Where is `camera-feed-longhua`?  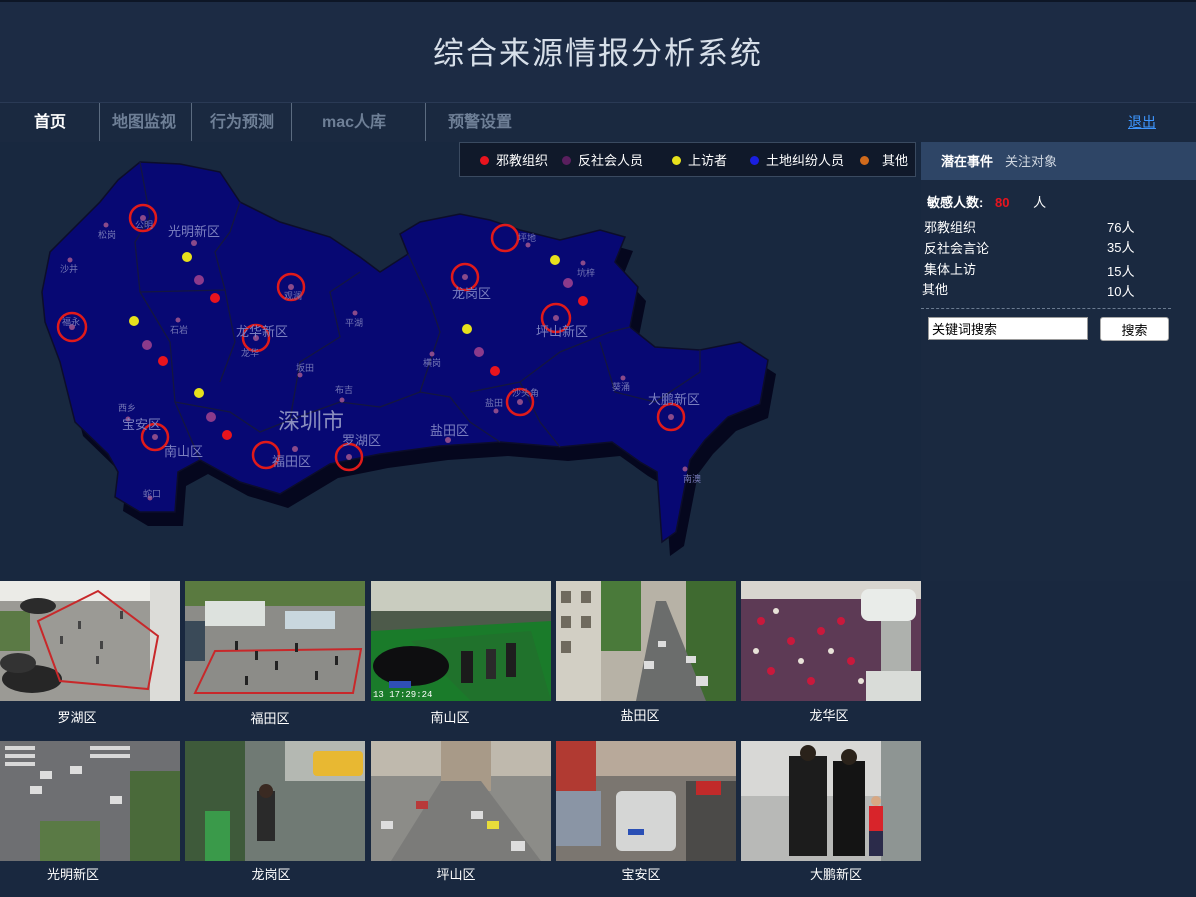 camera-feed-longhua is located at coordinates (831, 641).